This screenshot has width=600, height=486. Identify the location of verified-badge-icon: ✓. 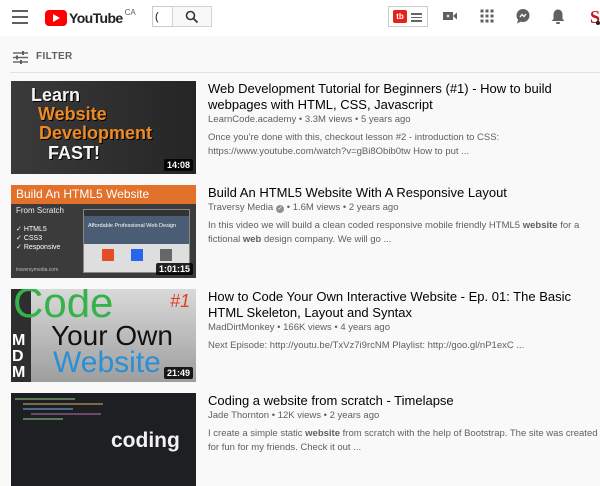
(280, 209).